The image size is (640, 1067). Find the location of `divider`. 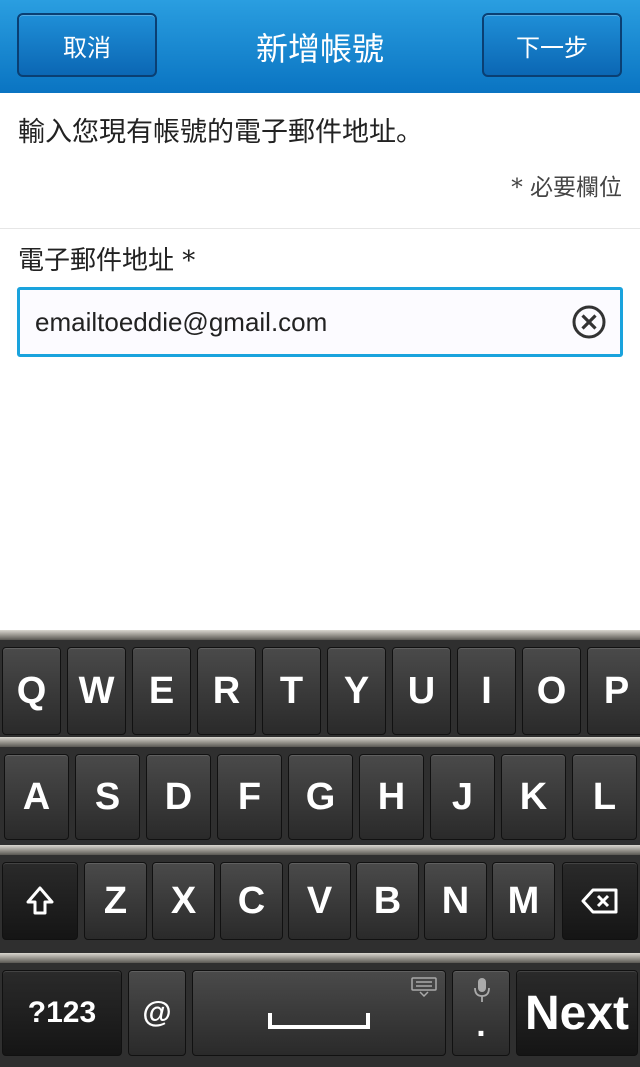

divider is located at coordinates (320, 228).